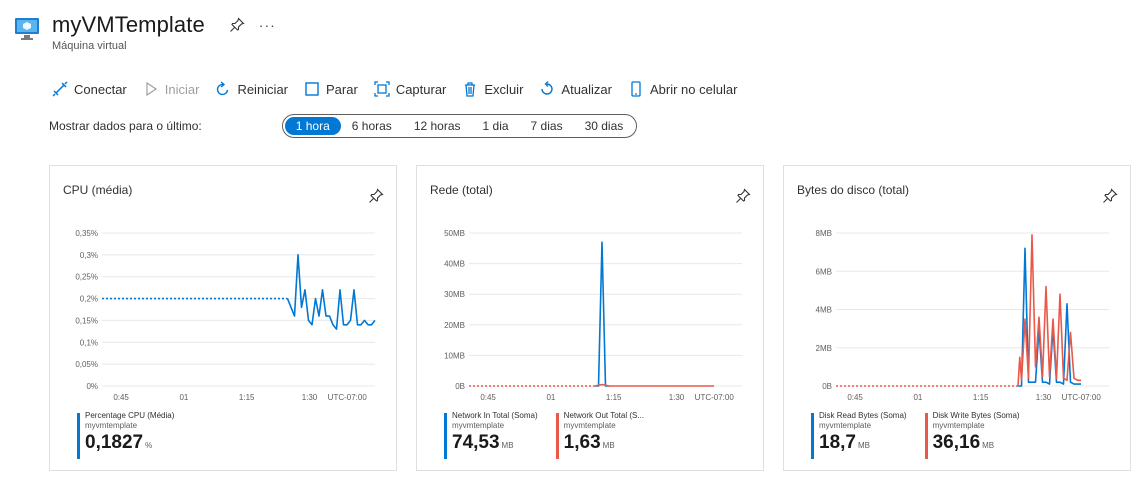  Describe the element at coordinates (470, 89) in the screenshot. I see `trash-icon` at that location.